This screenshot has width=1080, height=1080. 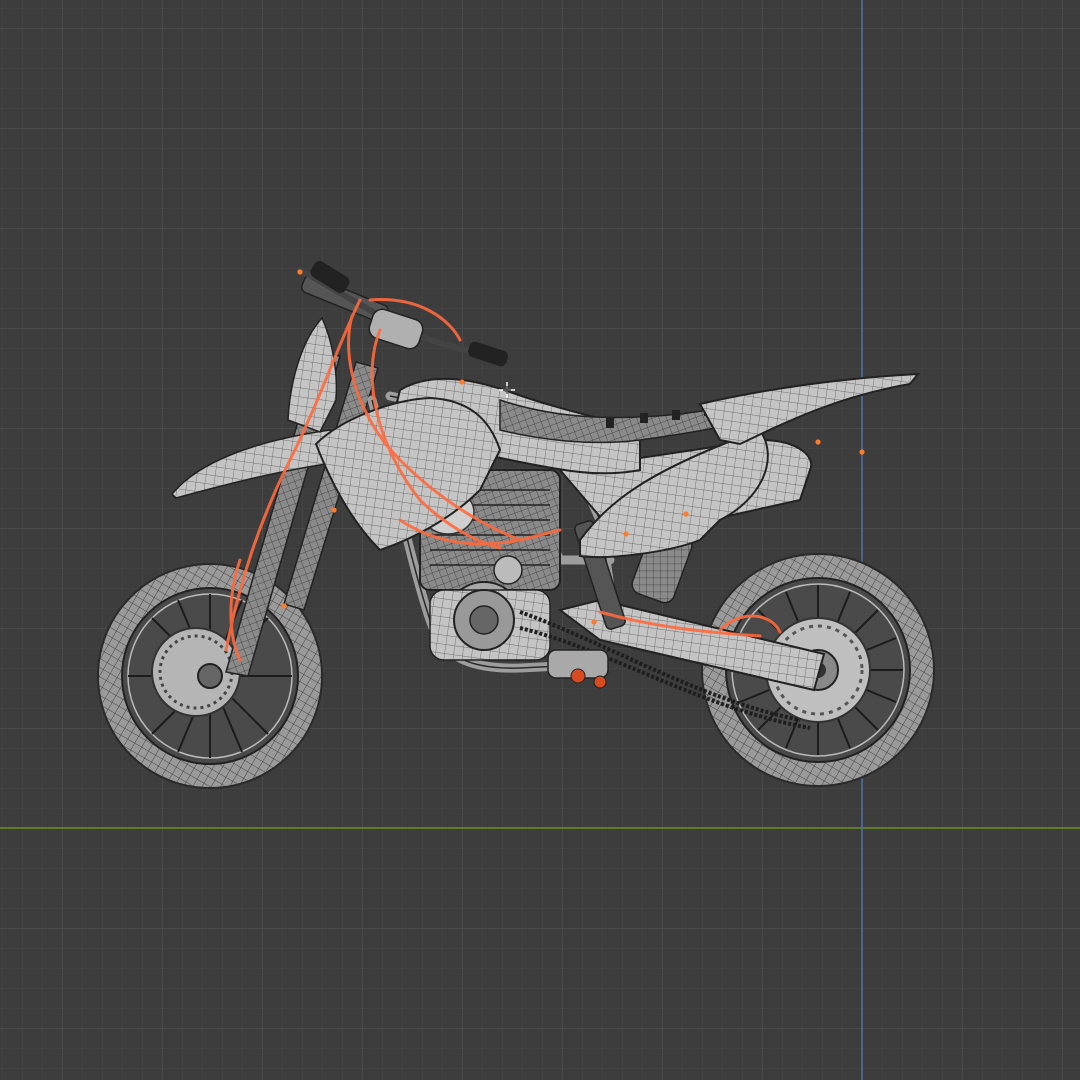 I want to click on 3d-cursor-icon, so click(x=507, y=390).